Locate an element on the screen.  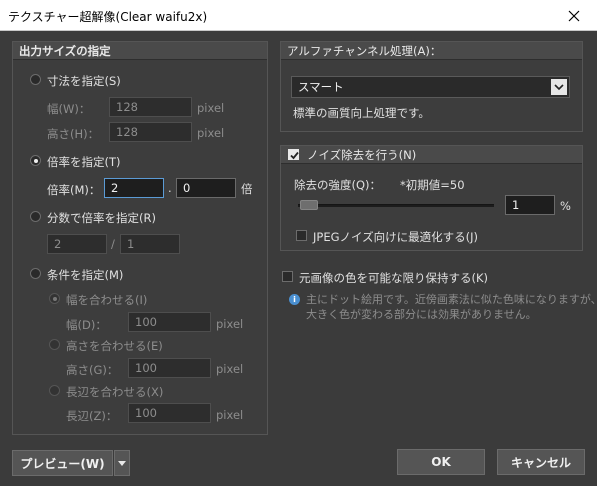
specify-scale-label: 倍率を指定(T) is located at coordinates (84, 162).